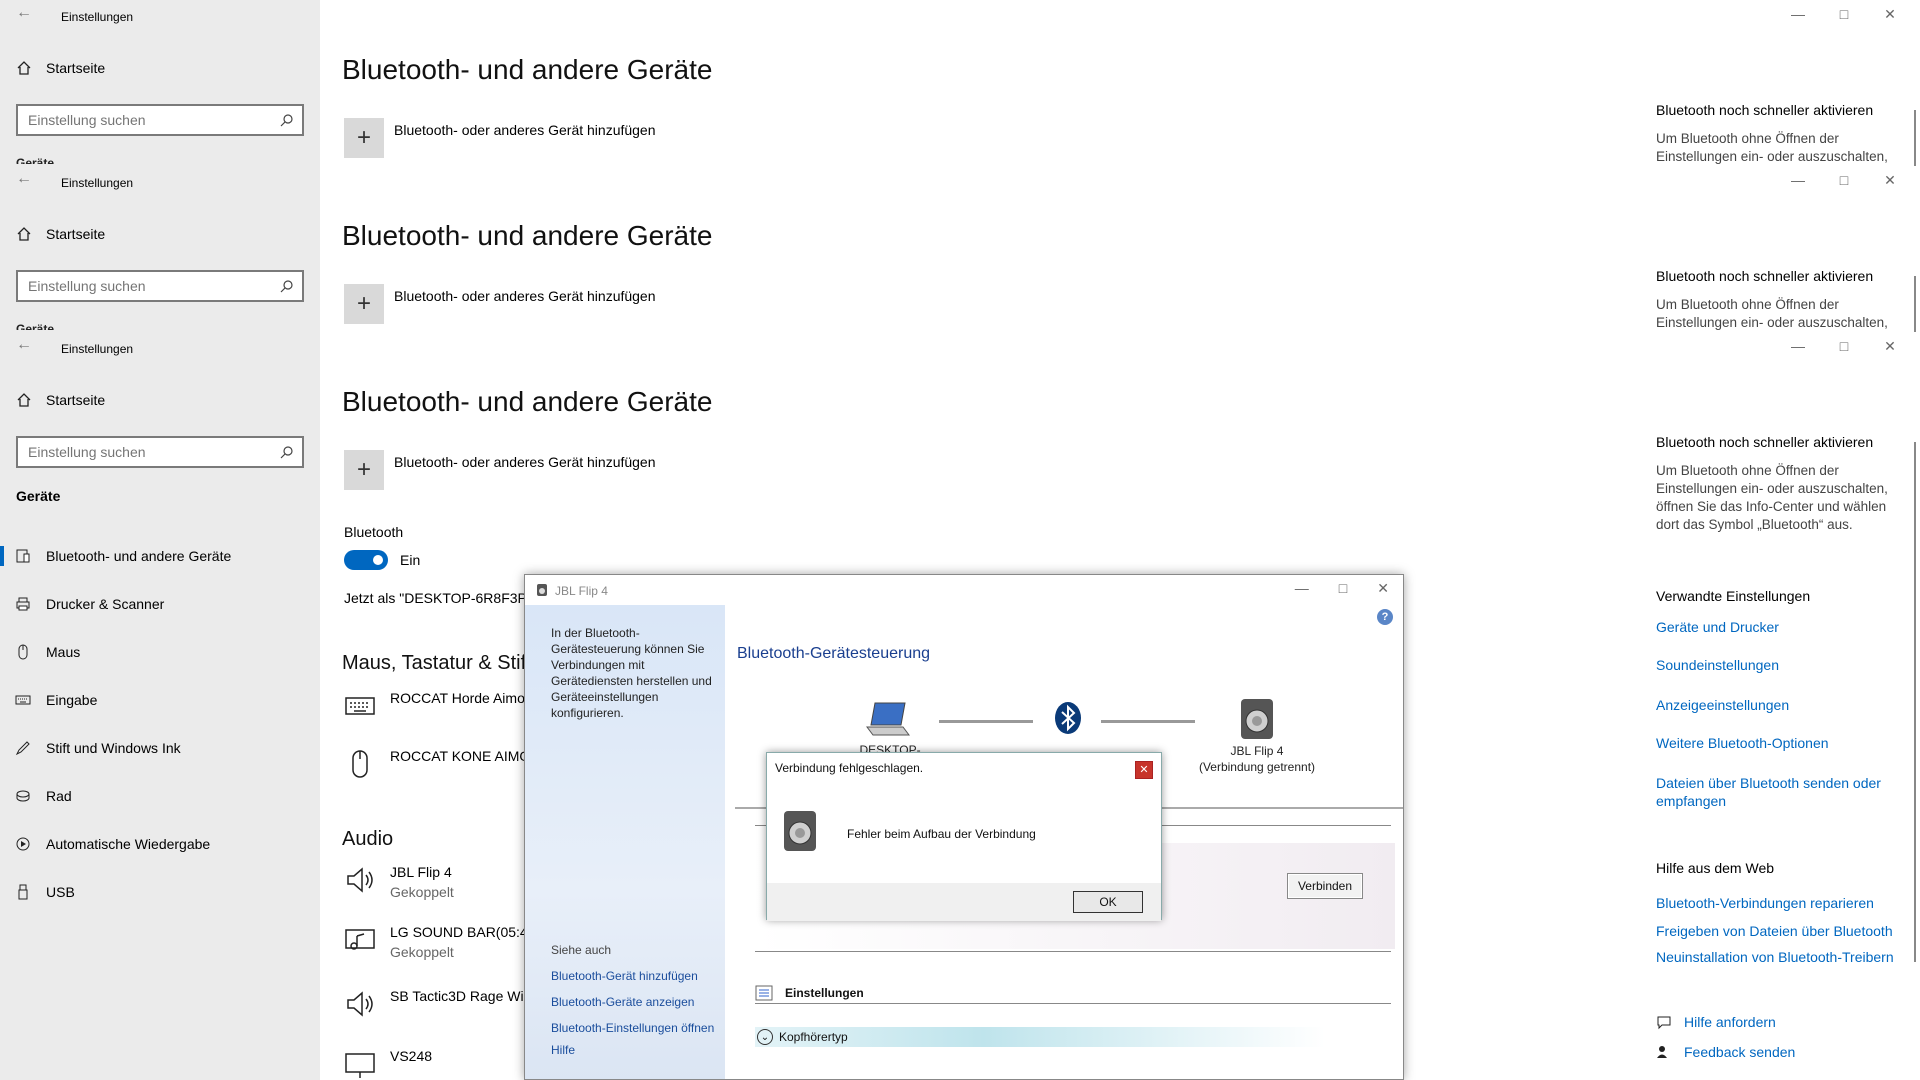  What do you see at coordinates (581, 950) in the screenshot?
I see `see-also-label: Siehe auch` at bounding box center [581, 950].